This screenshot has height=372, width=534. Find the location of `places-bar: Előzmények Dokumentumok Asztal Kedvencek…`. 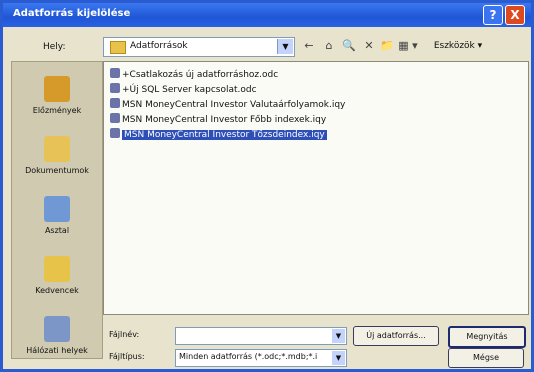

places-bar: Előzmények Dokumentumok Asztal Kedvencek… is located at coordinates (57, 210).